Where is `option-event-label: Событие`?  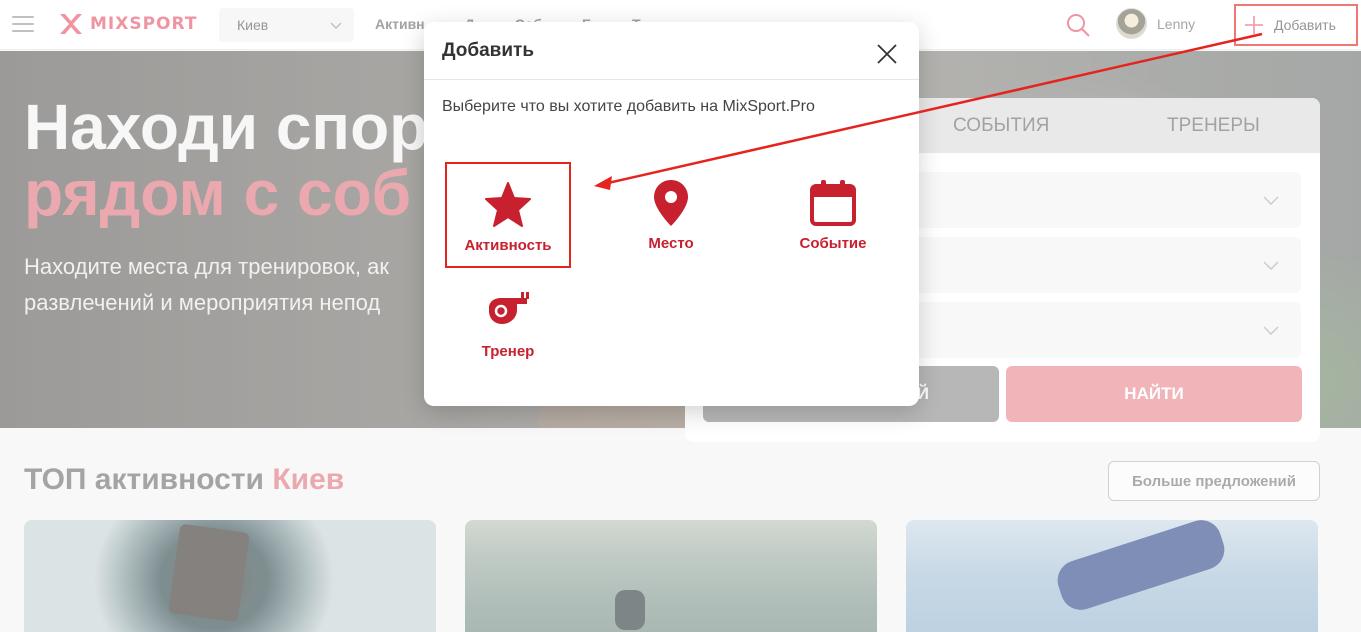 option-event-label: Событие is located at coordinates (833, 243).